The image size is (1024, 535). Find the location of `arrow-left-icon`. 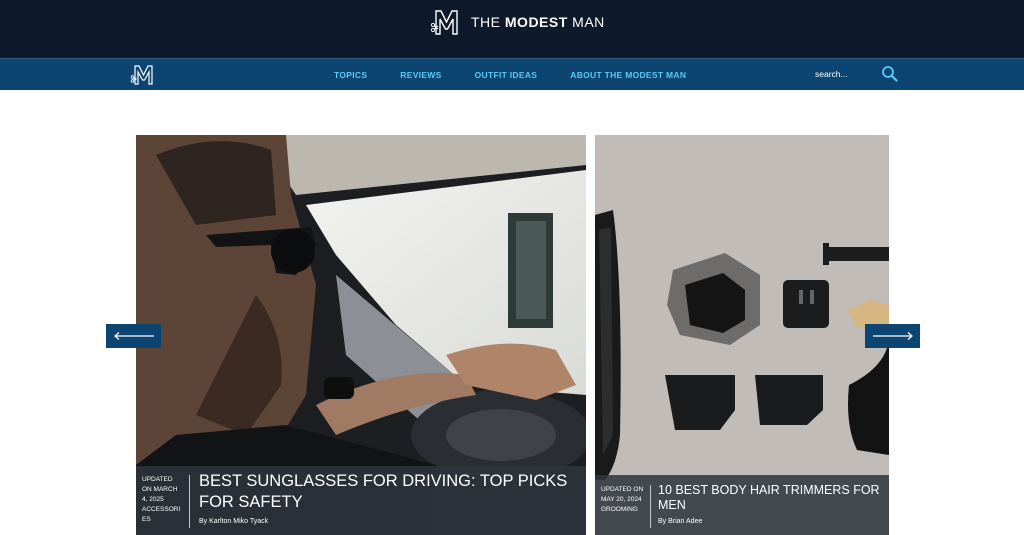

arrow-left-icon is located at coordinates (133, 336).